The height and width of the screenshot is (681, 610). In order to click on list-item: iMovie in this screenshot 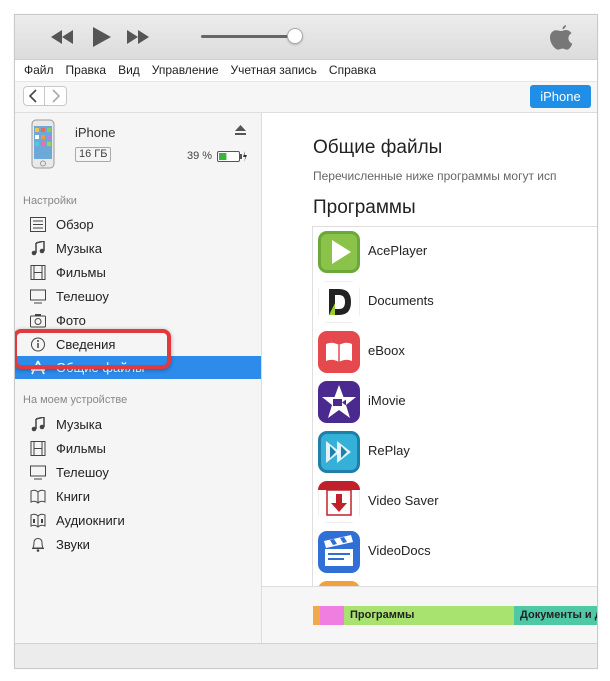, I will do `click(455, 402)`.